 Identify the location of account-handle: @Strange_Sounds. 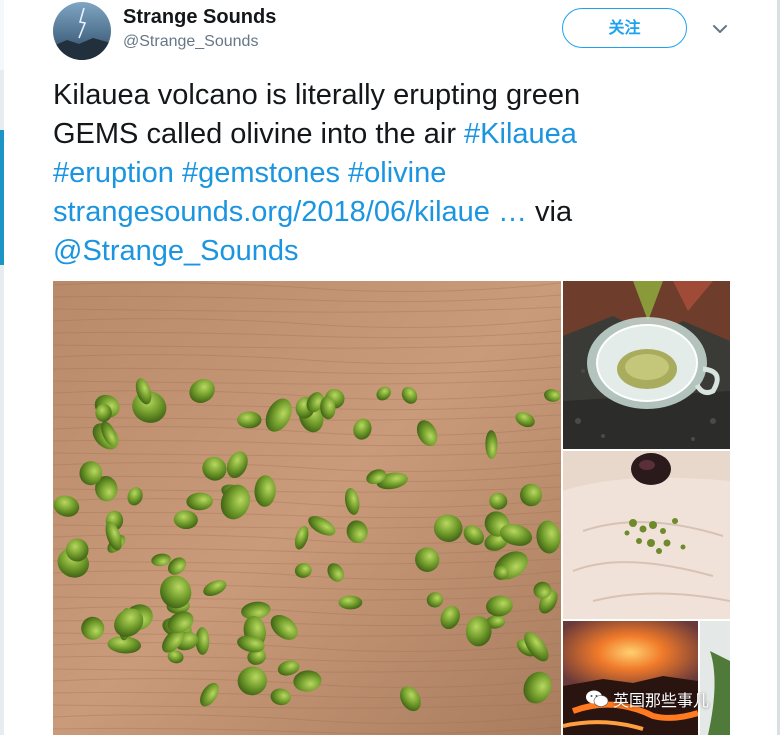
(190, 42).